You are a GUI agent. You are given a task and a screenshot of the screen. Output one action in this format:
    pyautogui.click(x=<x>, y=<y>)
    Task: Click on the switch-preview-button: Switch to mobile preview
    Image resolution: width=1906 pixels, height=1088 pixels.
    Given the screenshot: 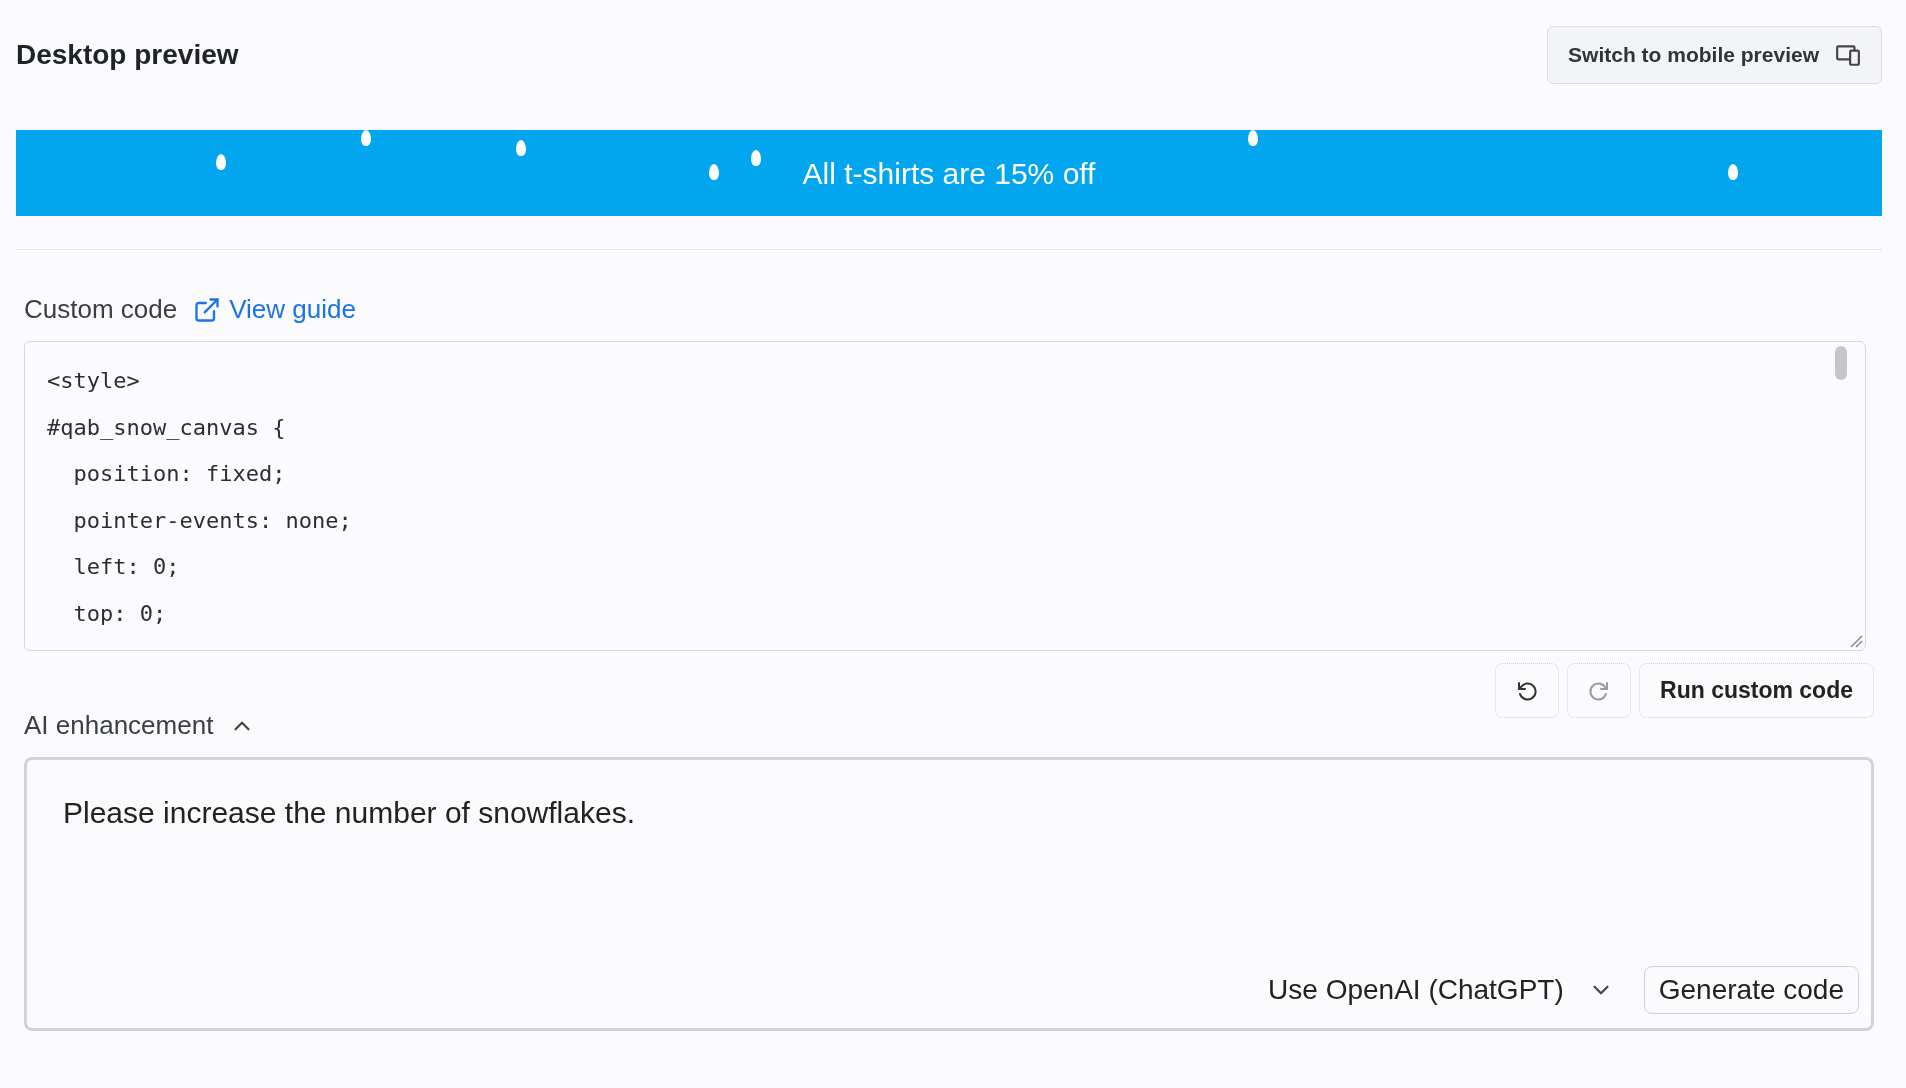 What is the action you would take?
    pyautogui.click(x=1714, y=55)
    